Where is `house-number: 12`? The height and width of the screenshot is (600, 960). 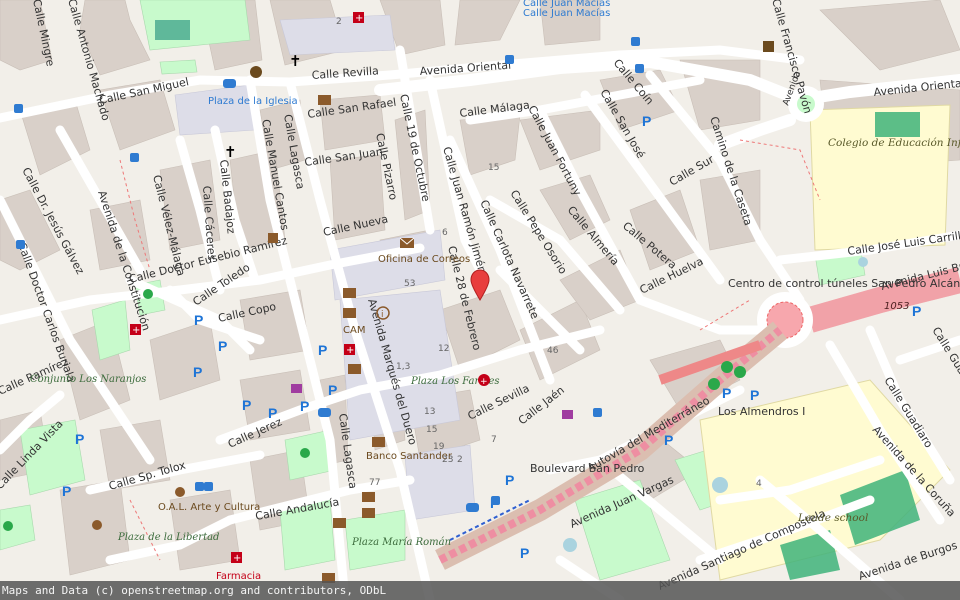
house-number: 12 is located at coordinates (443, 349).